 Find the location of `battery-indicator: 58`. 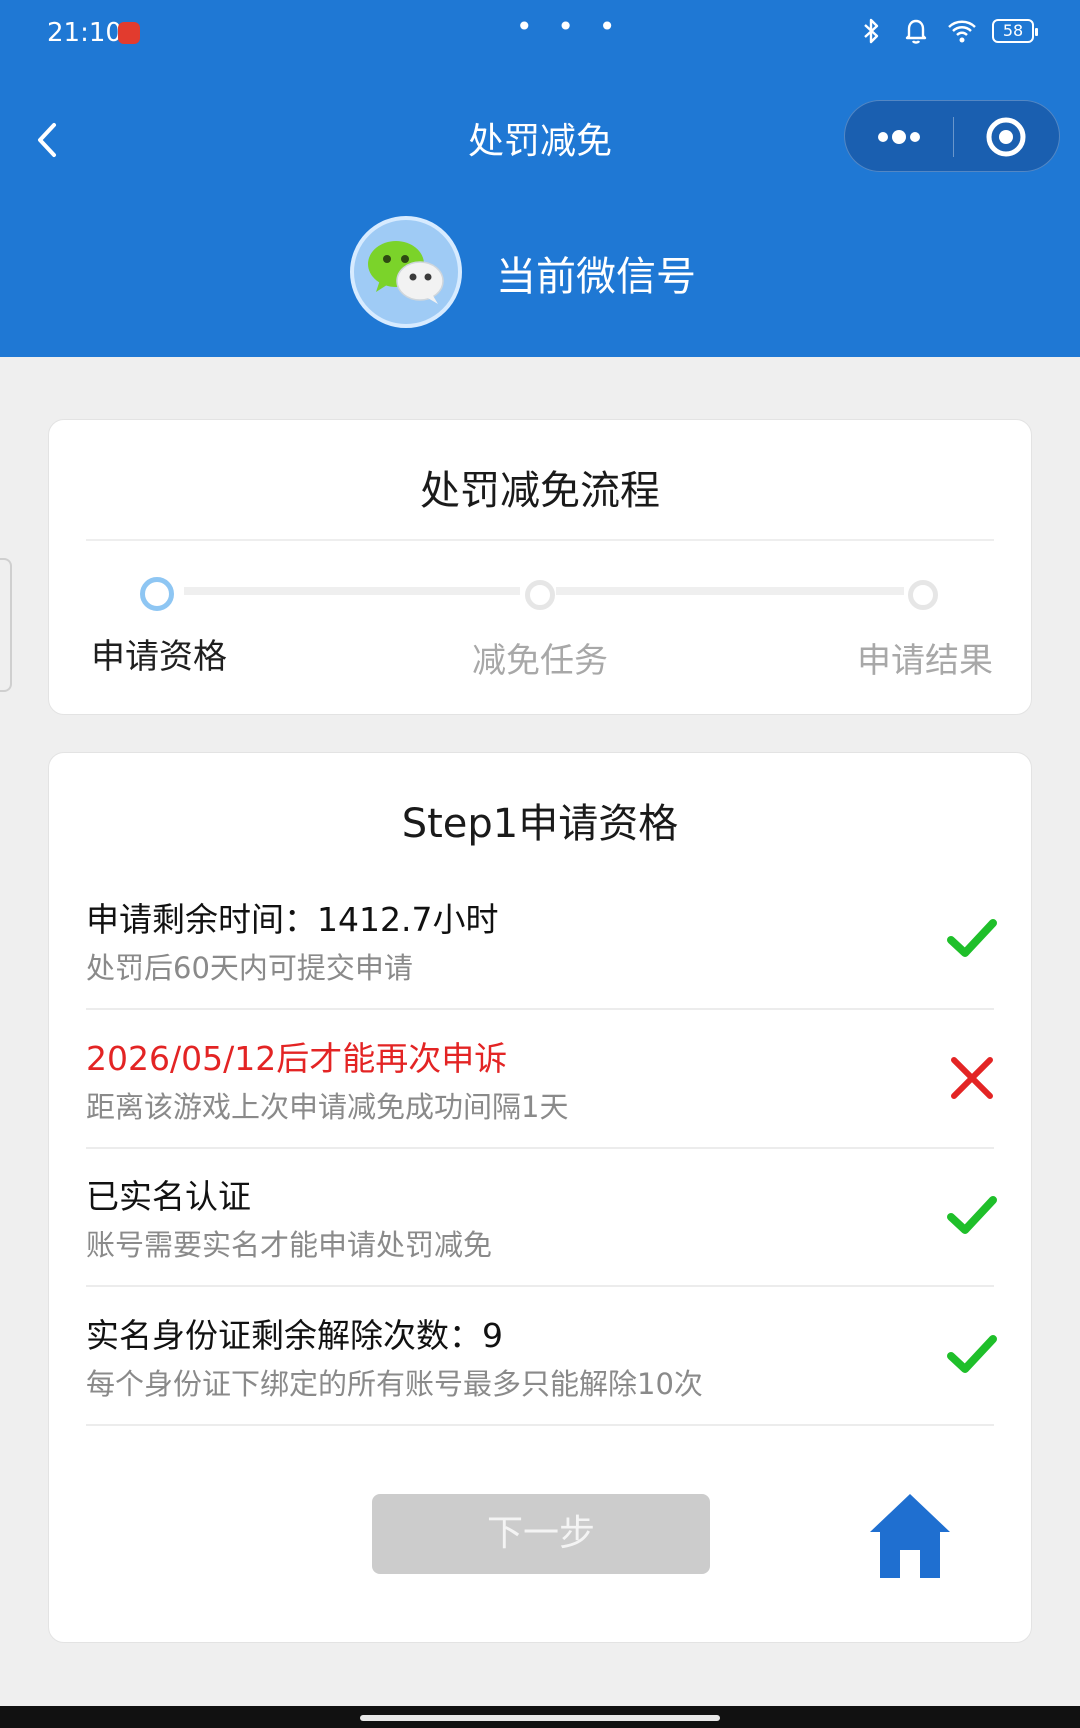

battery-indicator: 58 is located at coordinates (1015, 31).